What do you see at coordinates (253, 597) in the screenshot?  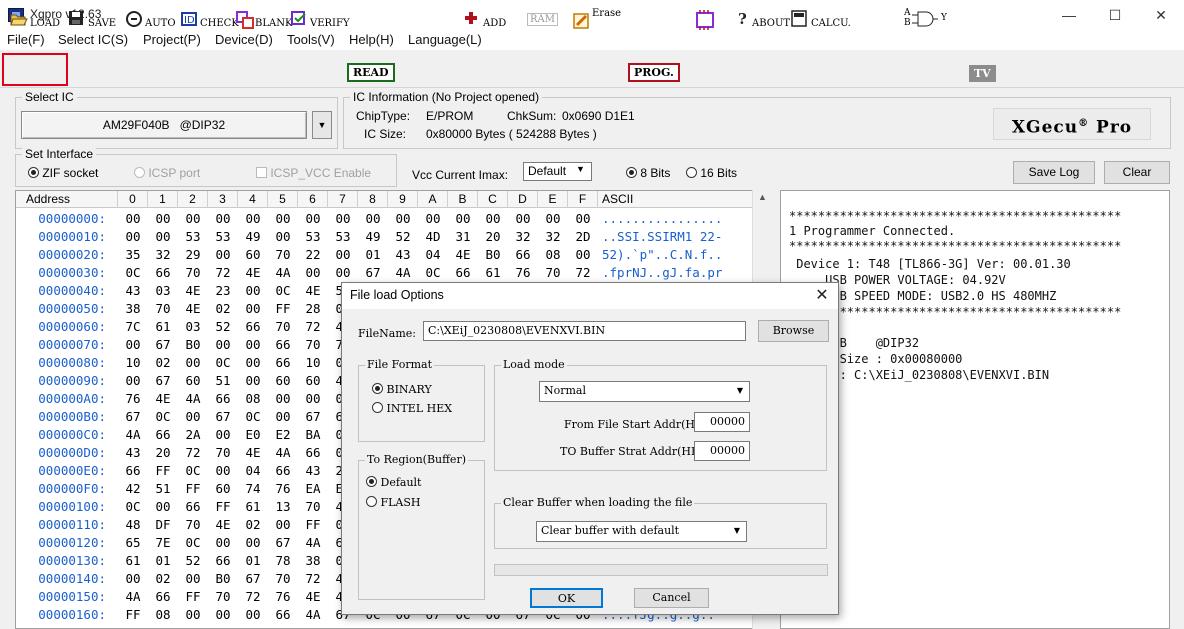 I see `hex-byte-cell: 72` at bounding box center [253, 597].